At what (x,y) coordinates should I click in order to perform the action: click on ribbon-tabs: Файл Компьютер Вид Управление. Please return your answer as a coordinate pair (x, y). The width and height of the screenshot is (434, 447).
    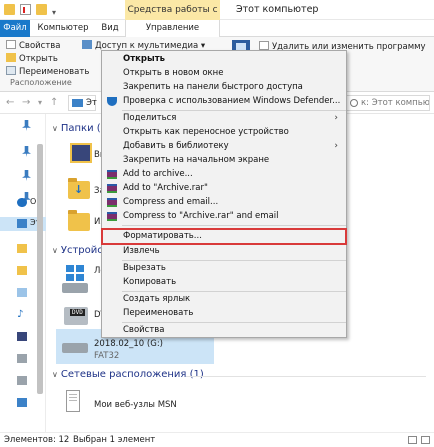
    Looking at the image, I should click on (217, 28).